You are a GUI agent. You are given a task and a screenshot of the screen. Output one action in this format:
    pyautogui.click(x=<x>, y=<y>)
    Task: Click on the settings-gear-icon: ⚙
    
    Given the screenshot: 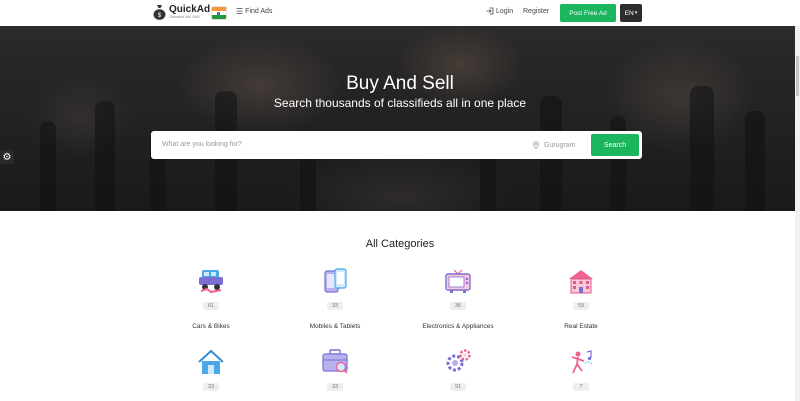 What is the action you would take?
    pyautogui.click(x=7, y=157)
    